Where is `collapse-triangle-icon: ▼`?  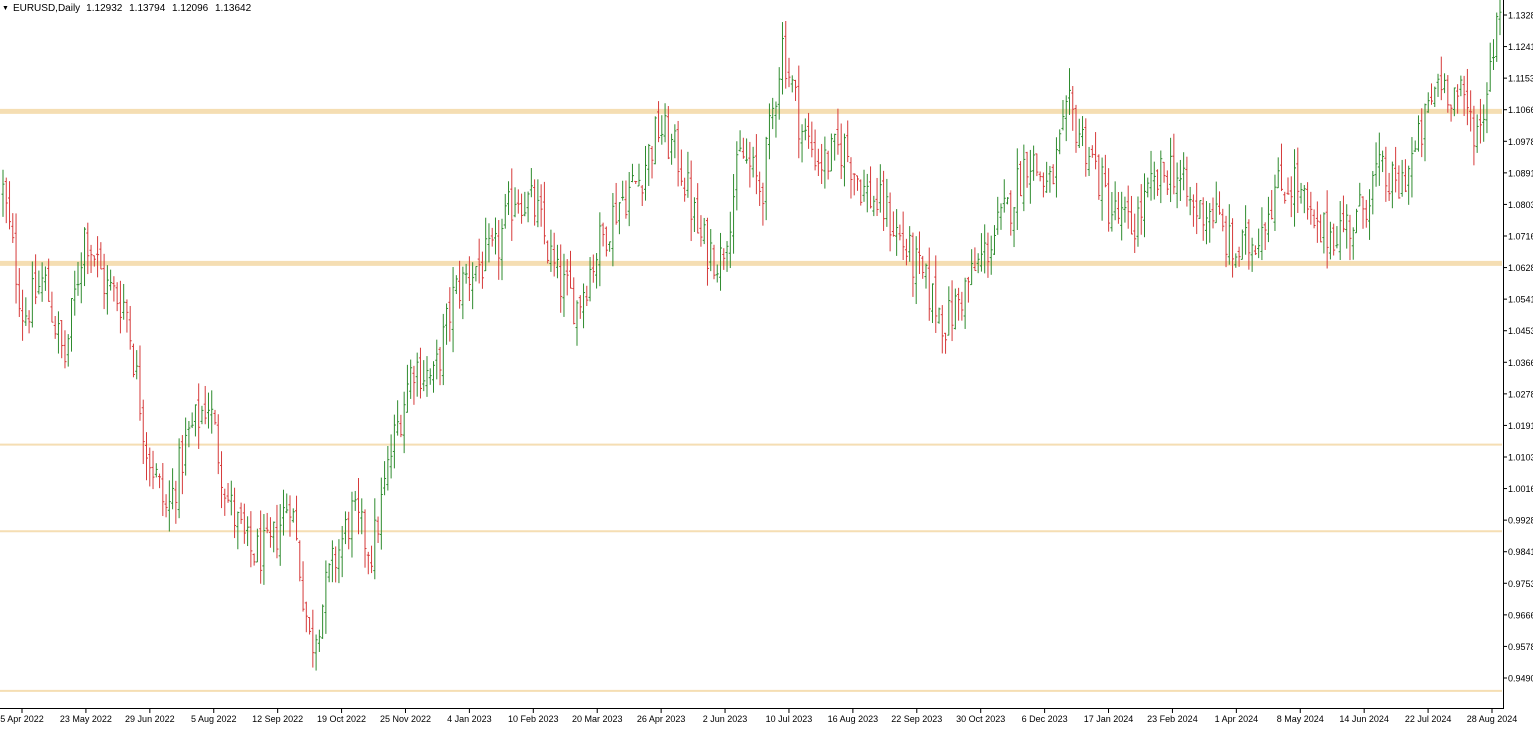
collapse-triangle-icon: ▼ is located at coordinates (5, 8).